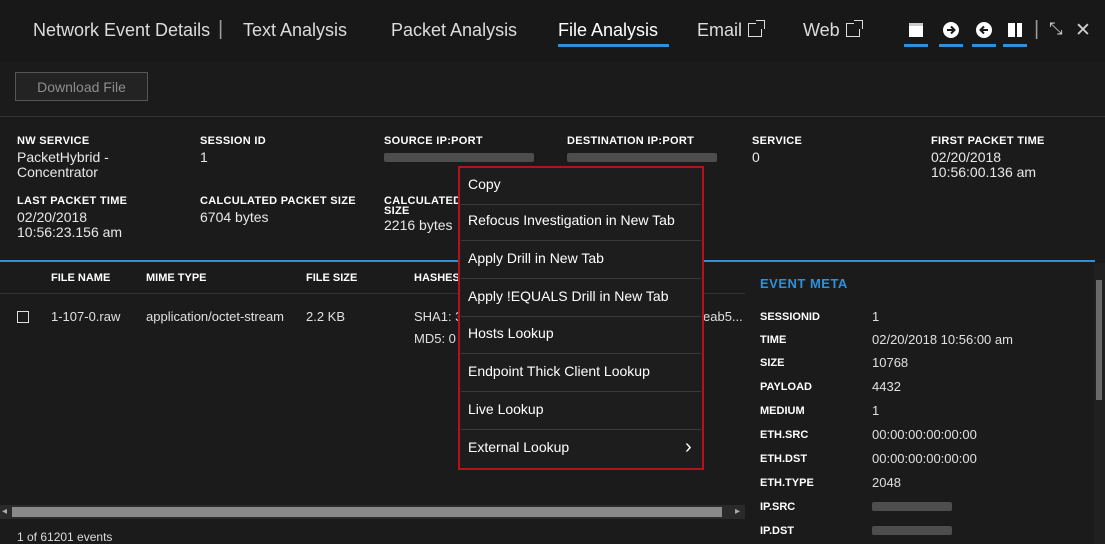  Describe the element at coordinates (631, 141) in the screenshot. I see `destination-ip-label: DESTINATION IP:PORT` at that location.